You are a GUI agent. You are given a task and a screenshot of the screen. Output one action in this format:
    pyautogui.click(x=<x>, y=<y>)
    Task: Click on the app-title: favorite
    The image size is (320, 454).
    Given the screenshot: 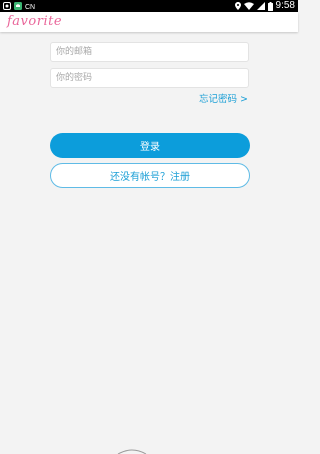 What is the action you would take?
    pyautogui.click(x=35, y=21)
    